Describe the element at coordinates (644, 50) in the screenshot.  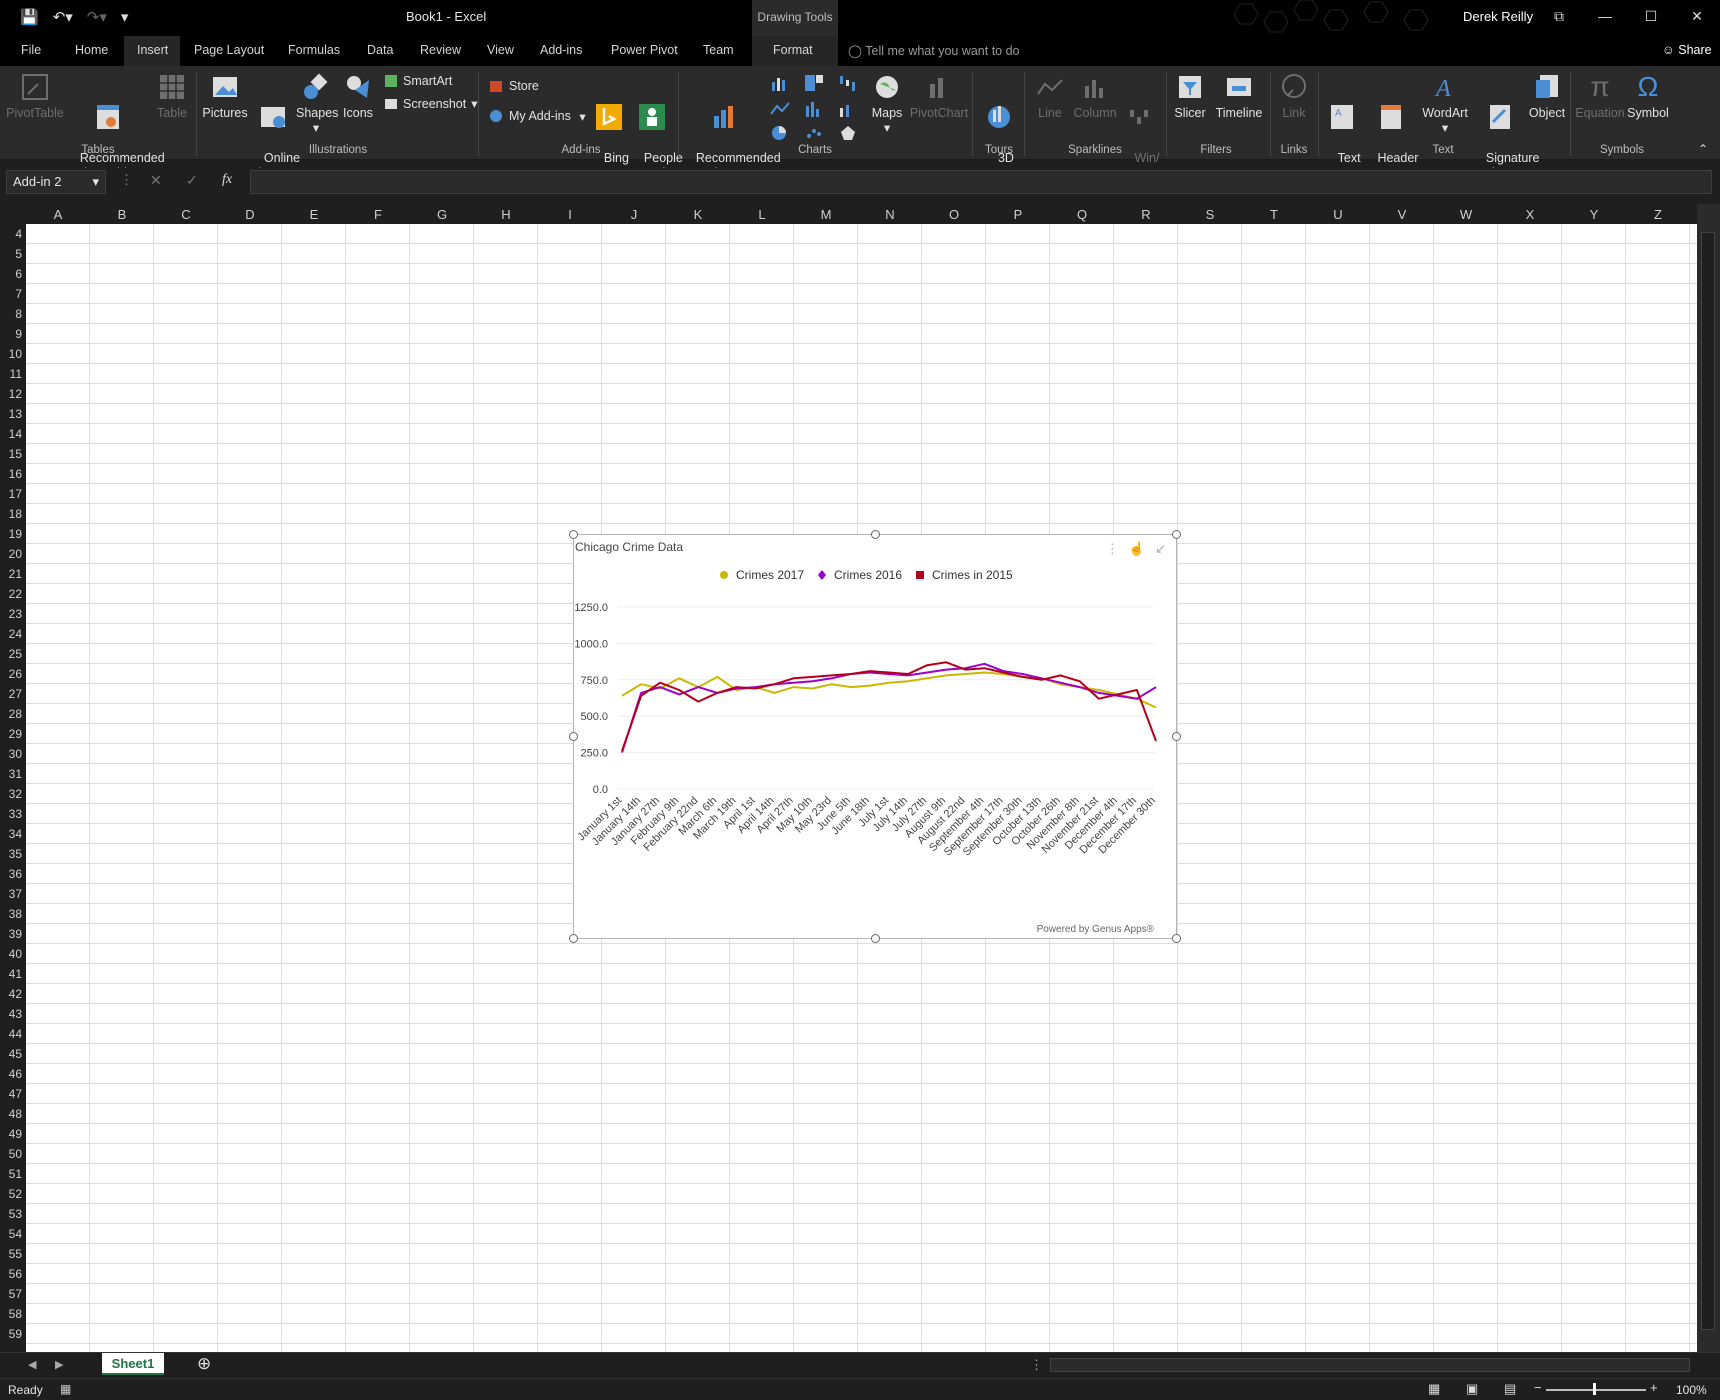
I see `tab-power-pivot: Power Pivot` at that location.